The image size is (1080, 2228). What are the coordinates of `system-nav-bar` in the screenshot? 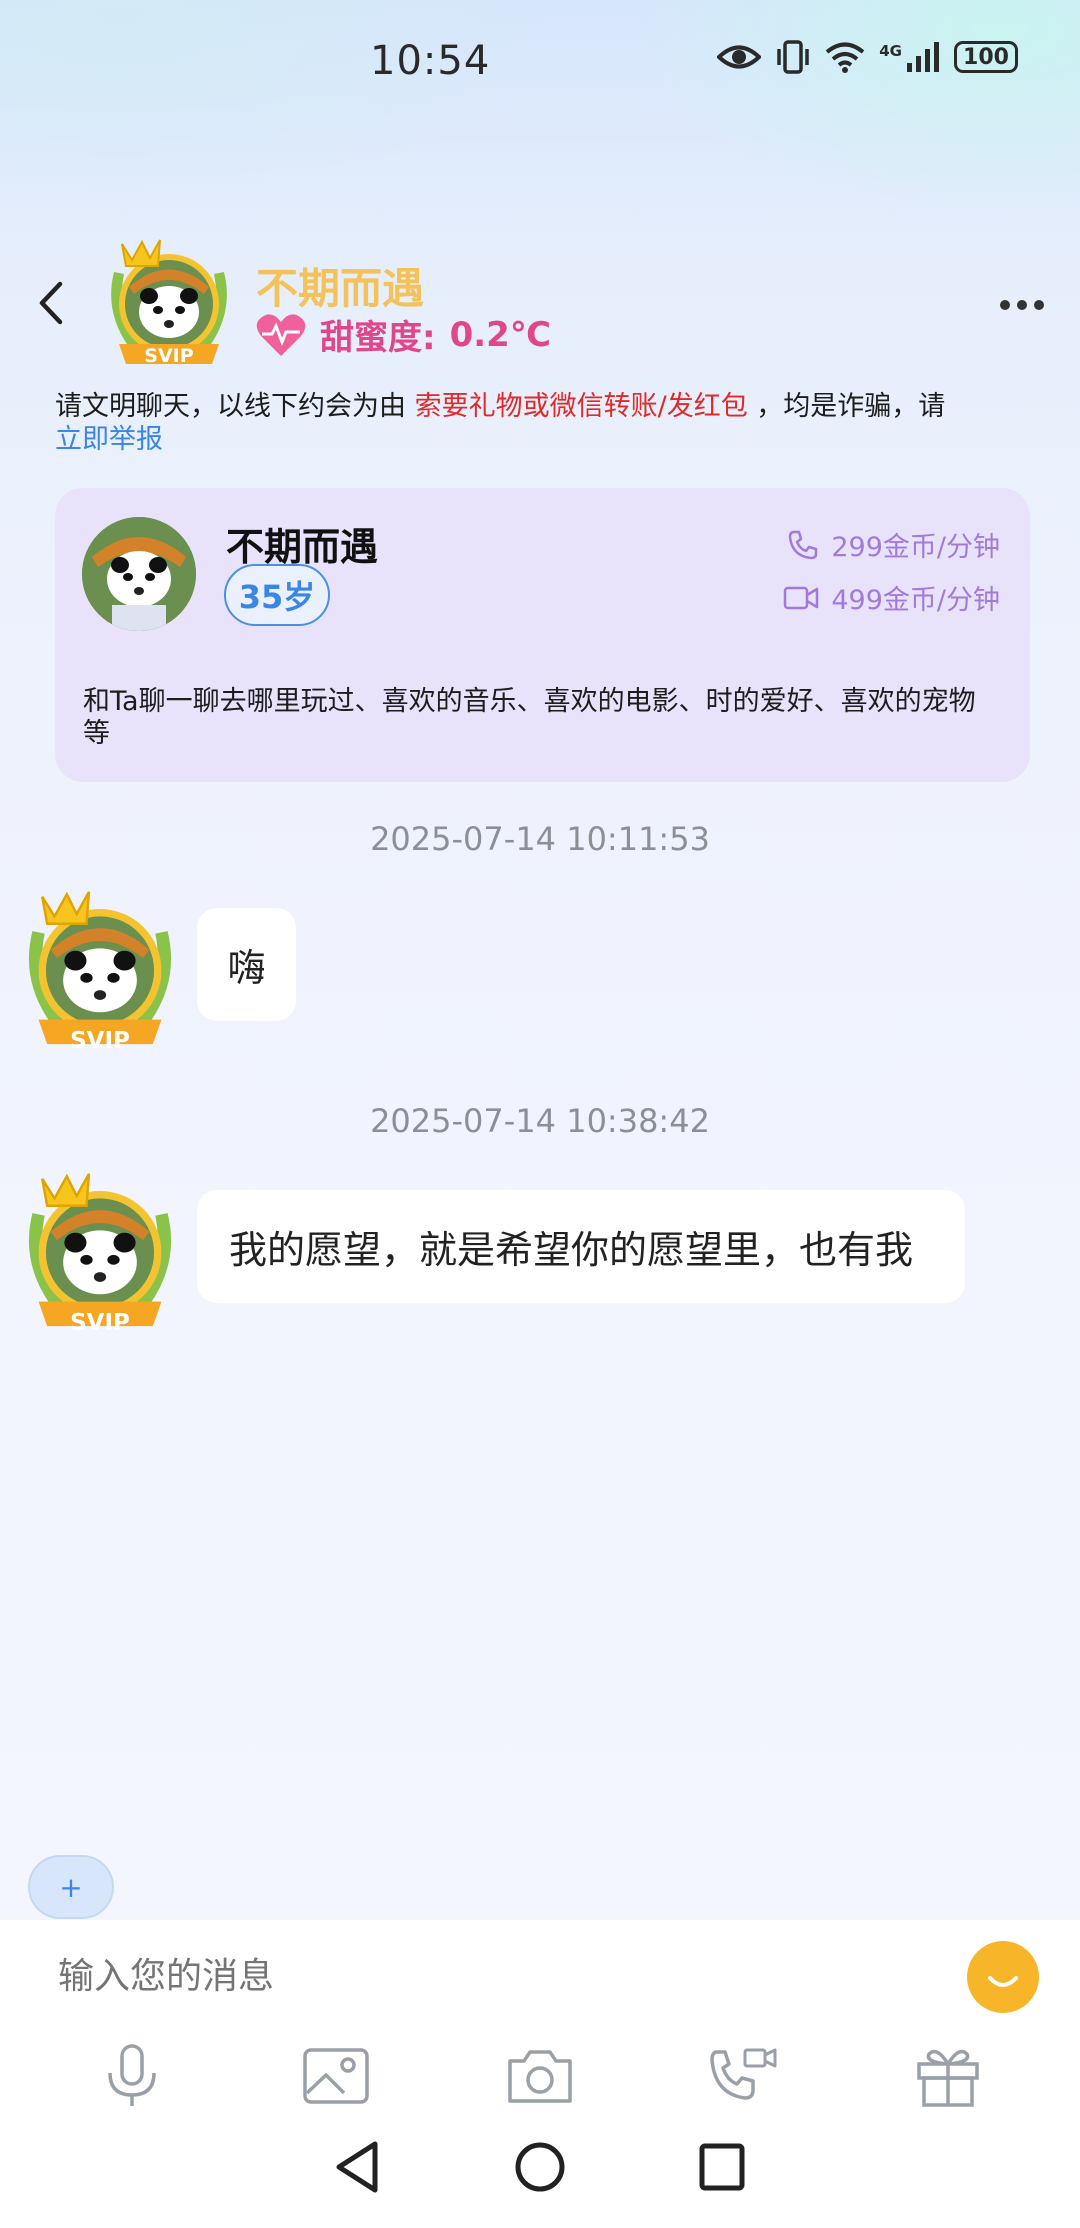 It's located at (540, 2167).